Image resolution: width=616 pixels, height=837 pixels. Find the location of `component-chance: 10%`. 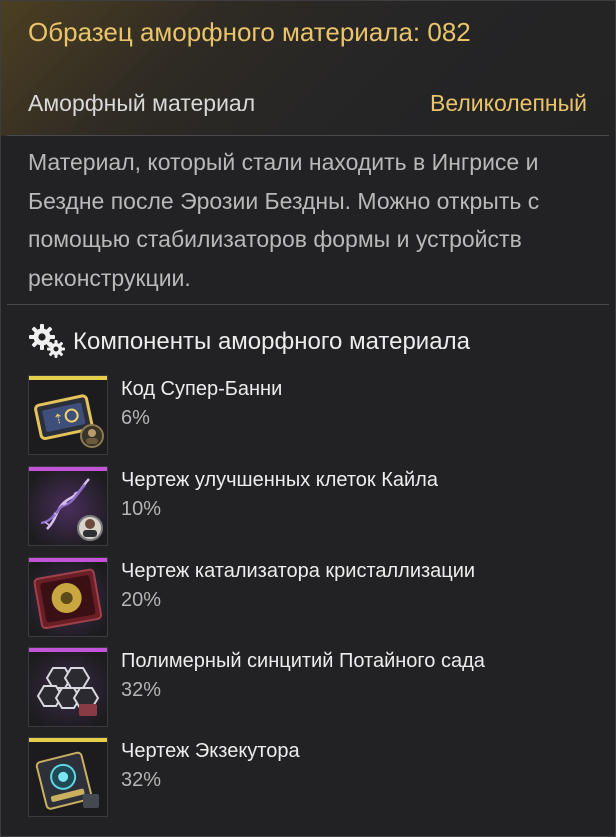

component-chance: 10% is located at coordinates (141, 509).